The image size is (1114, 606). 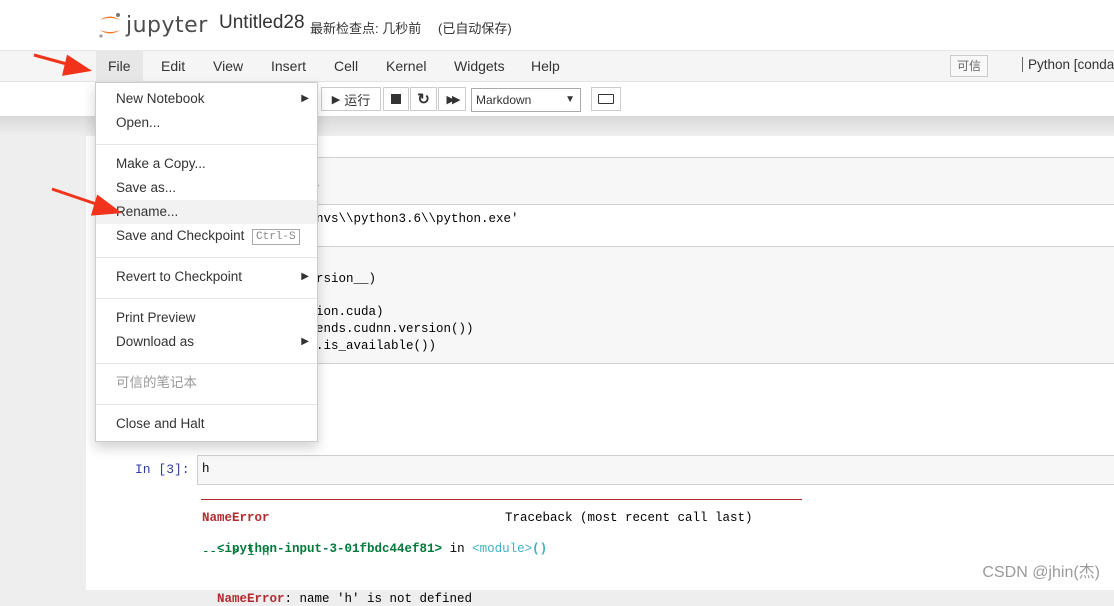 I want to click on error-message-name: NameError, so click(x=251, y=599).